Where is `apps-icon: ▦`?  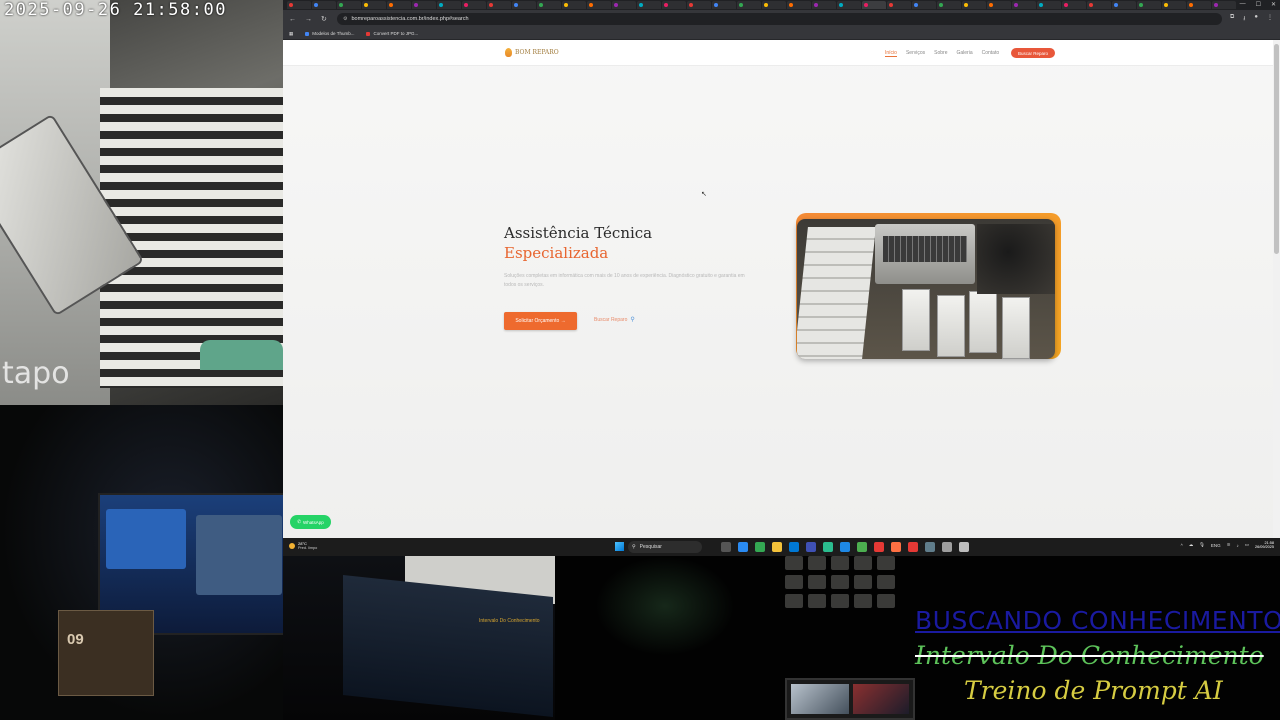
apps-icon: ▦ is located at coordinates (291, 34).